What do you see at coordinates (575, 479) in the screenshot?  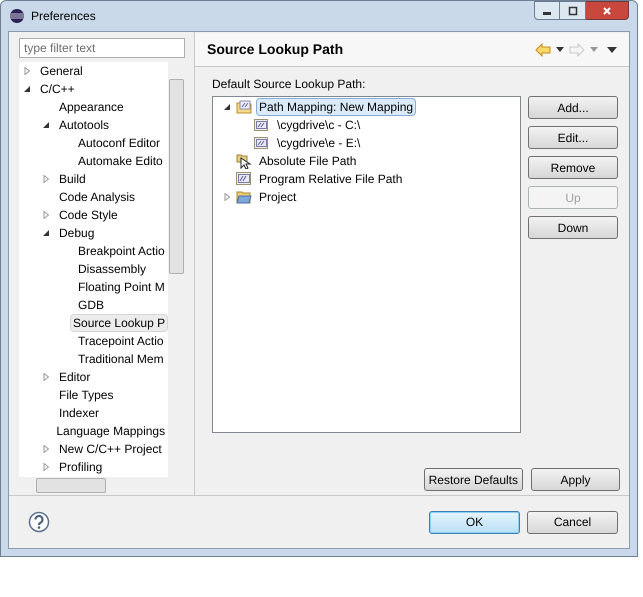 I see `apply-button: Apply` at bounding box center [575, 479].